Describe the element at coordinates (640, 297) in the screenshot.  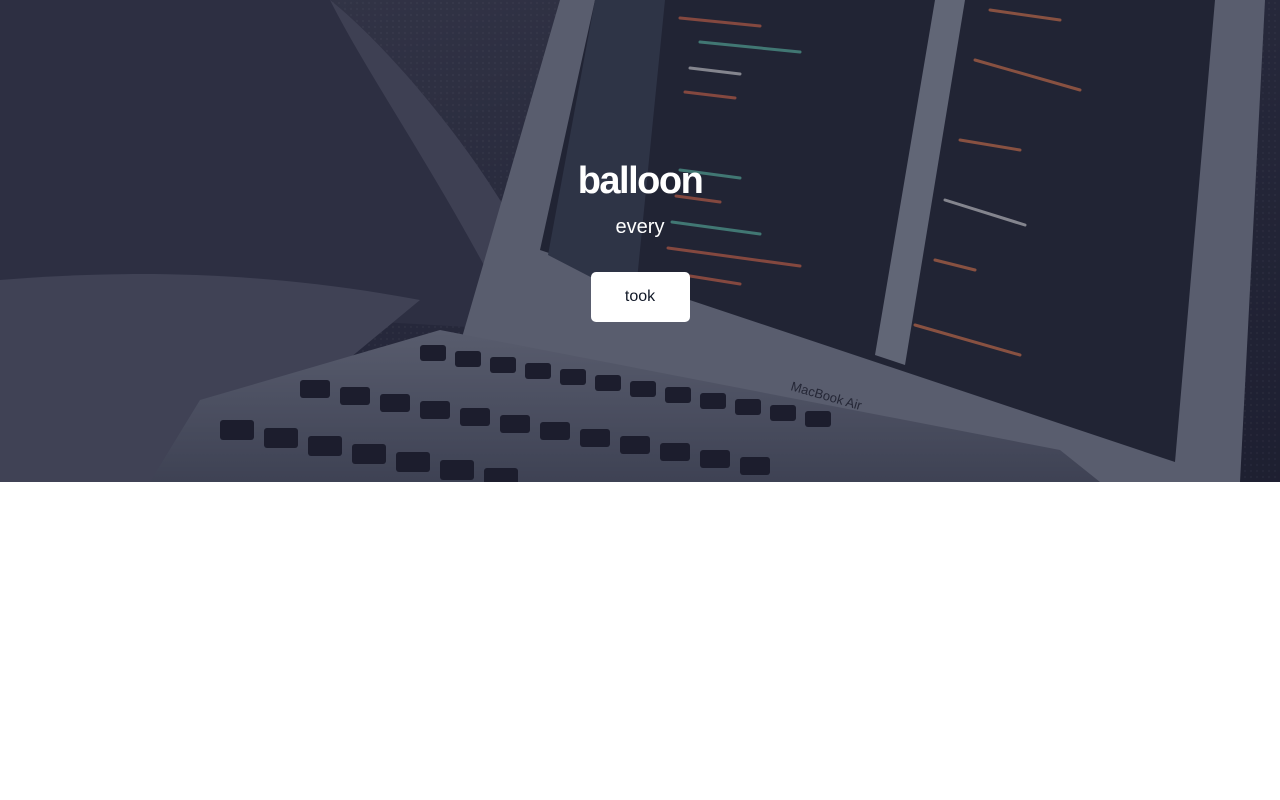
I see `hero-cta-button: took` at that location.